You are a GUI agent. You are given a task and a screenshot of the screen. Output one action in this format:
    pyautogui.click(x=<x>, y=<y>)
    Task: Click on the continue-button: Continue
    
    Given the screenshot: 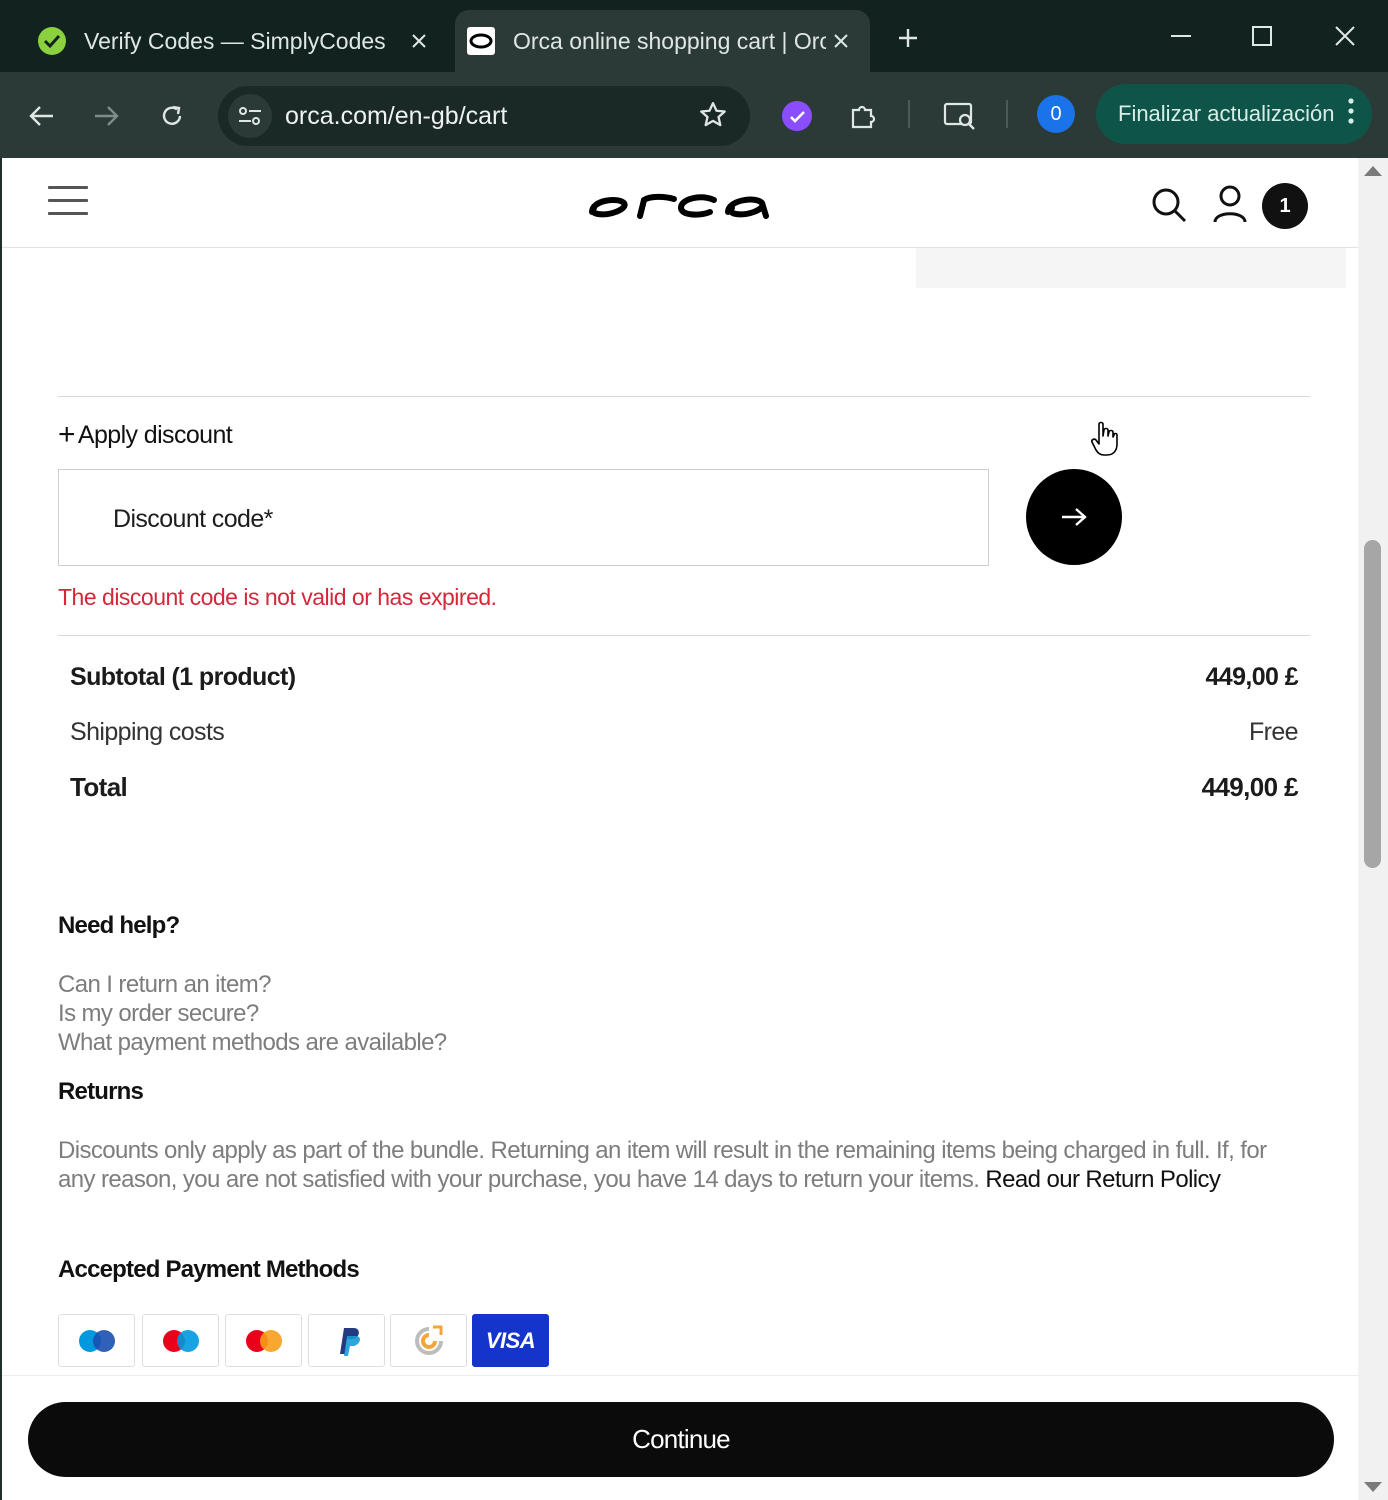 What is the action you would take?
    pyautogui.click(x=681, y=1439)
    